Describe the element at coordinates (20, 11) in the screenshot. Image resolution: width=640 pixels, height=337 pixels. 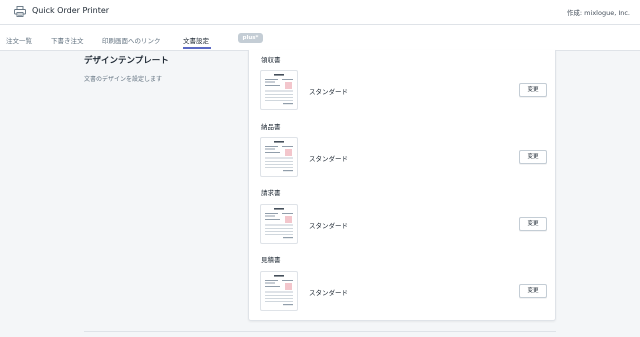
I see `printer-icon` at that location.